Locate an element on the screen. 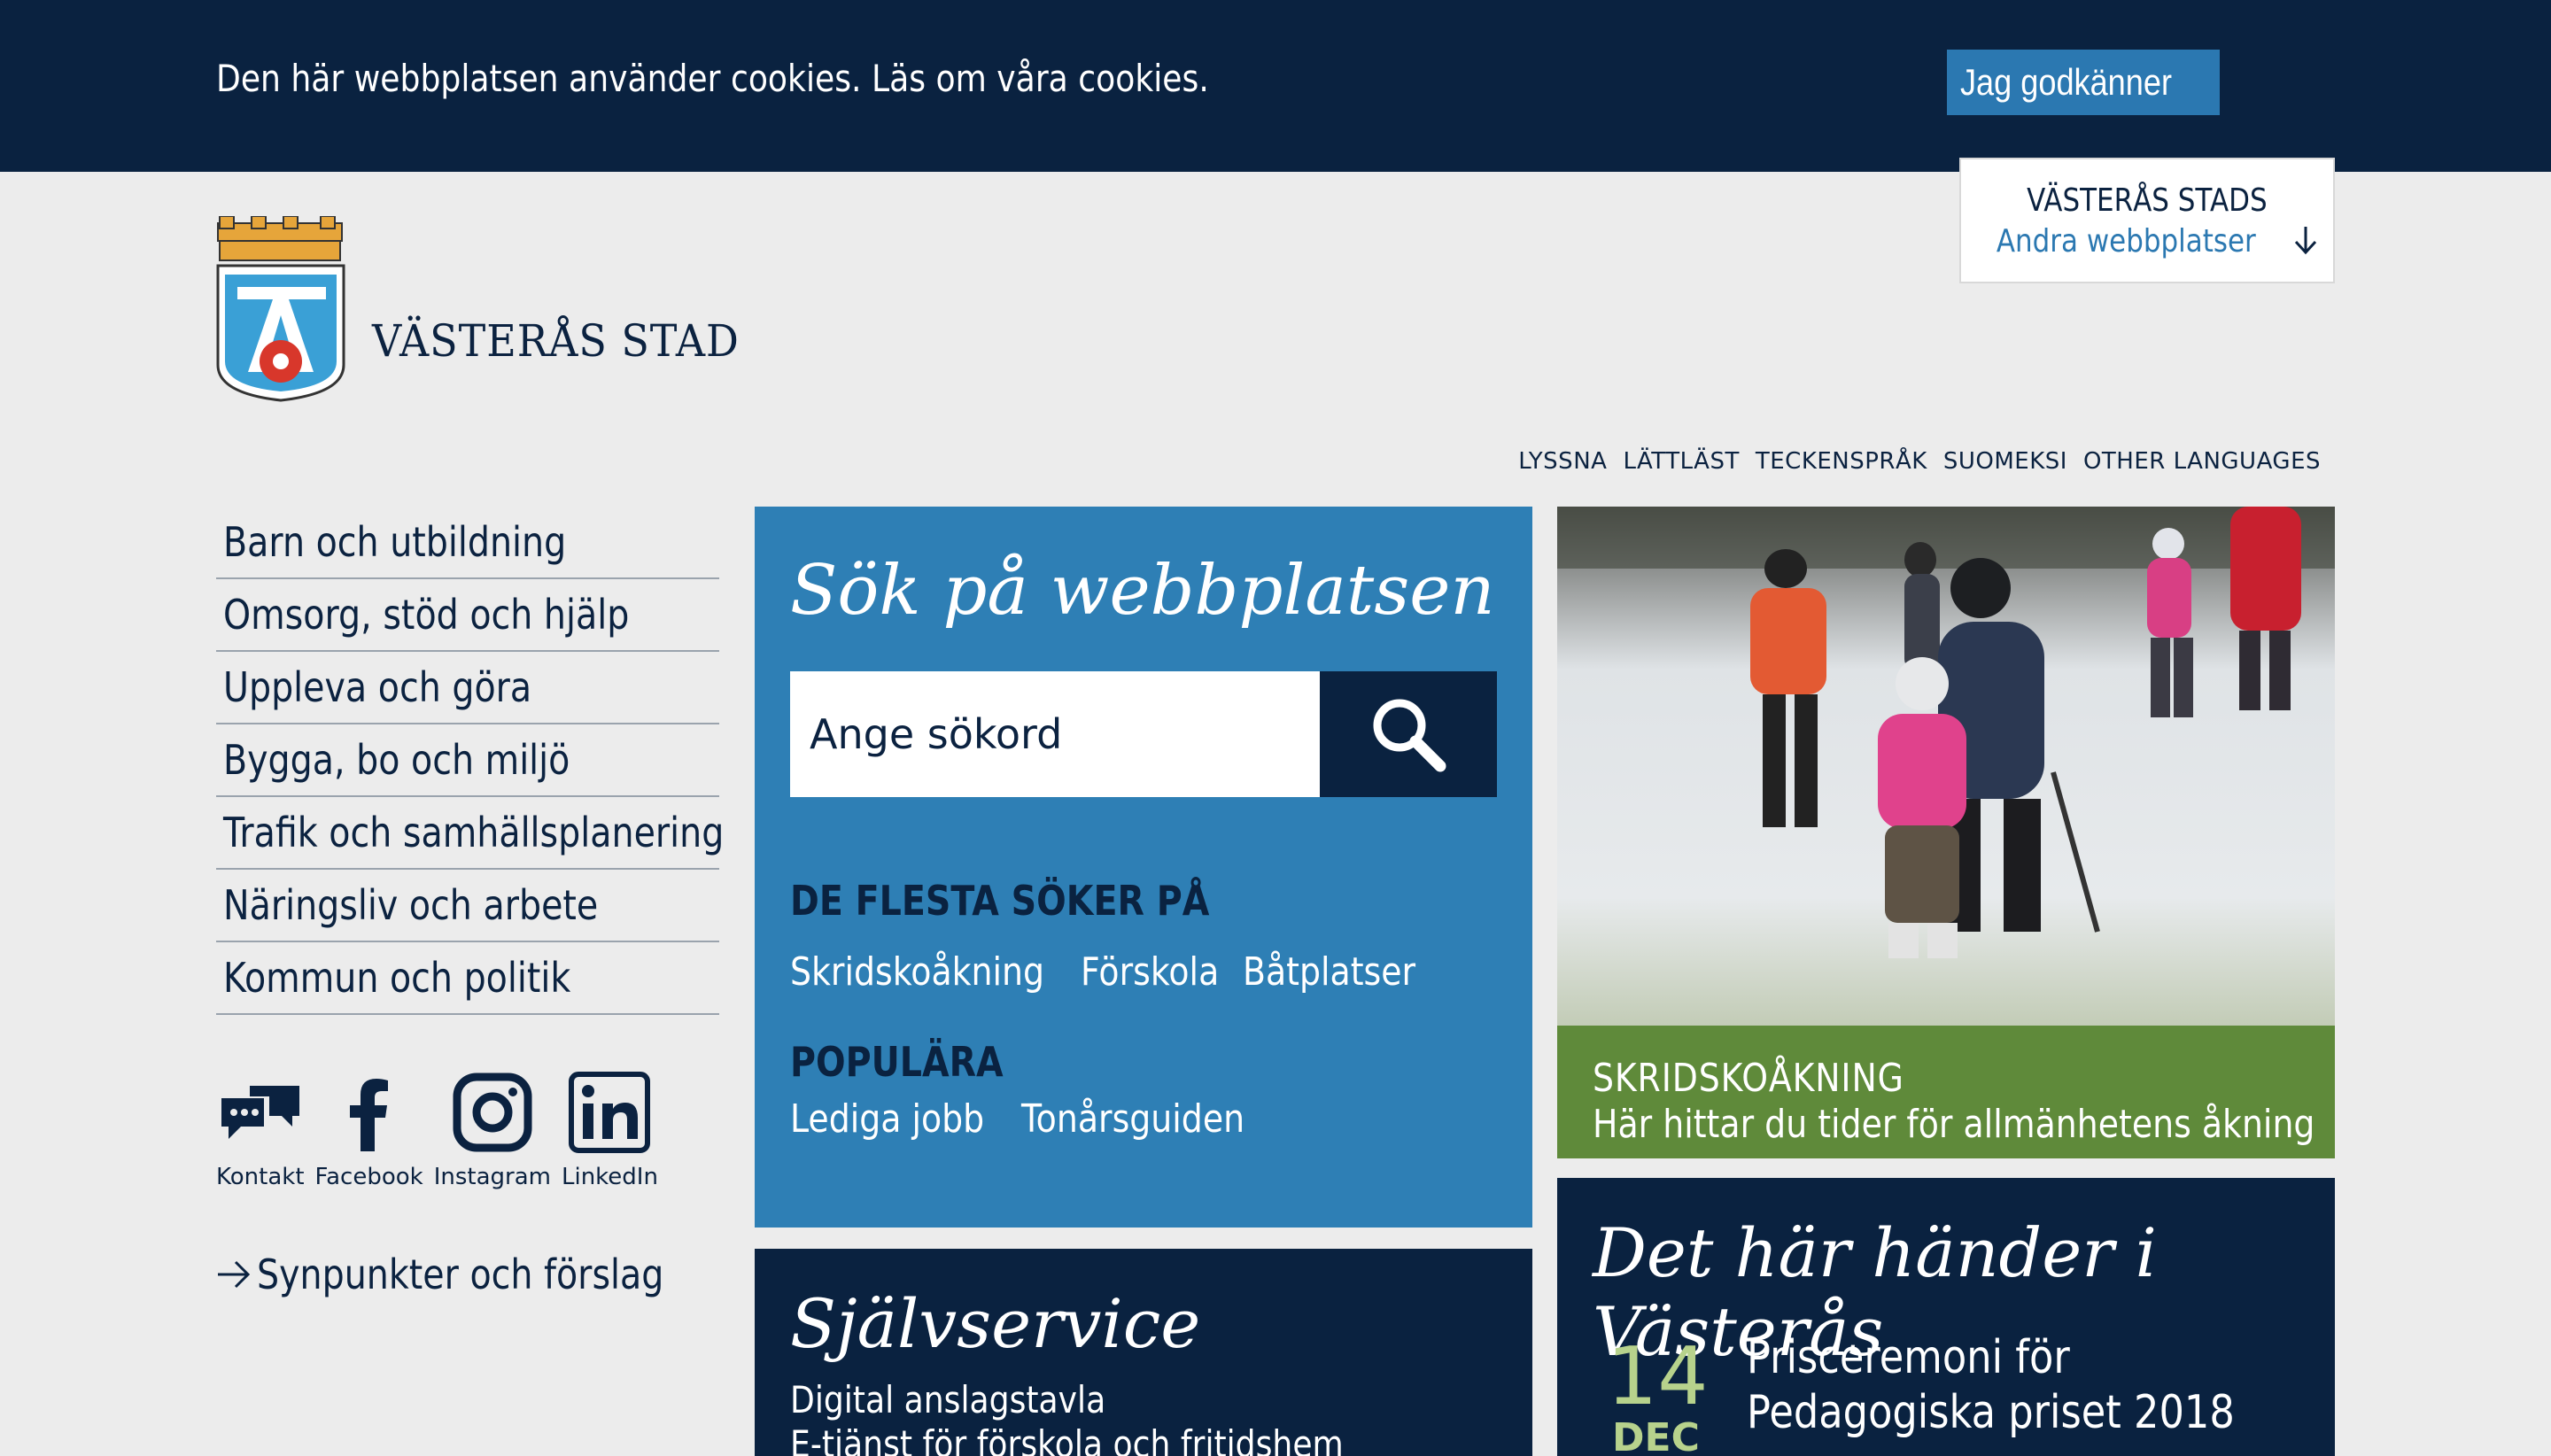  most-searched-links: Skridskoåkning Förskola Båtplatser is located at coordinates (1117, 972).